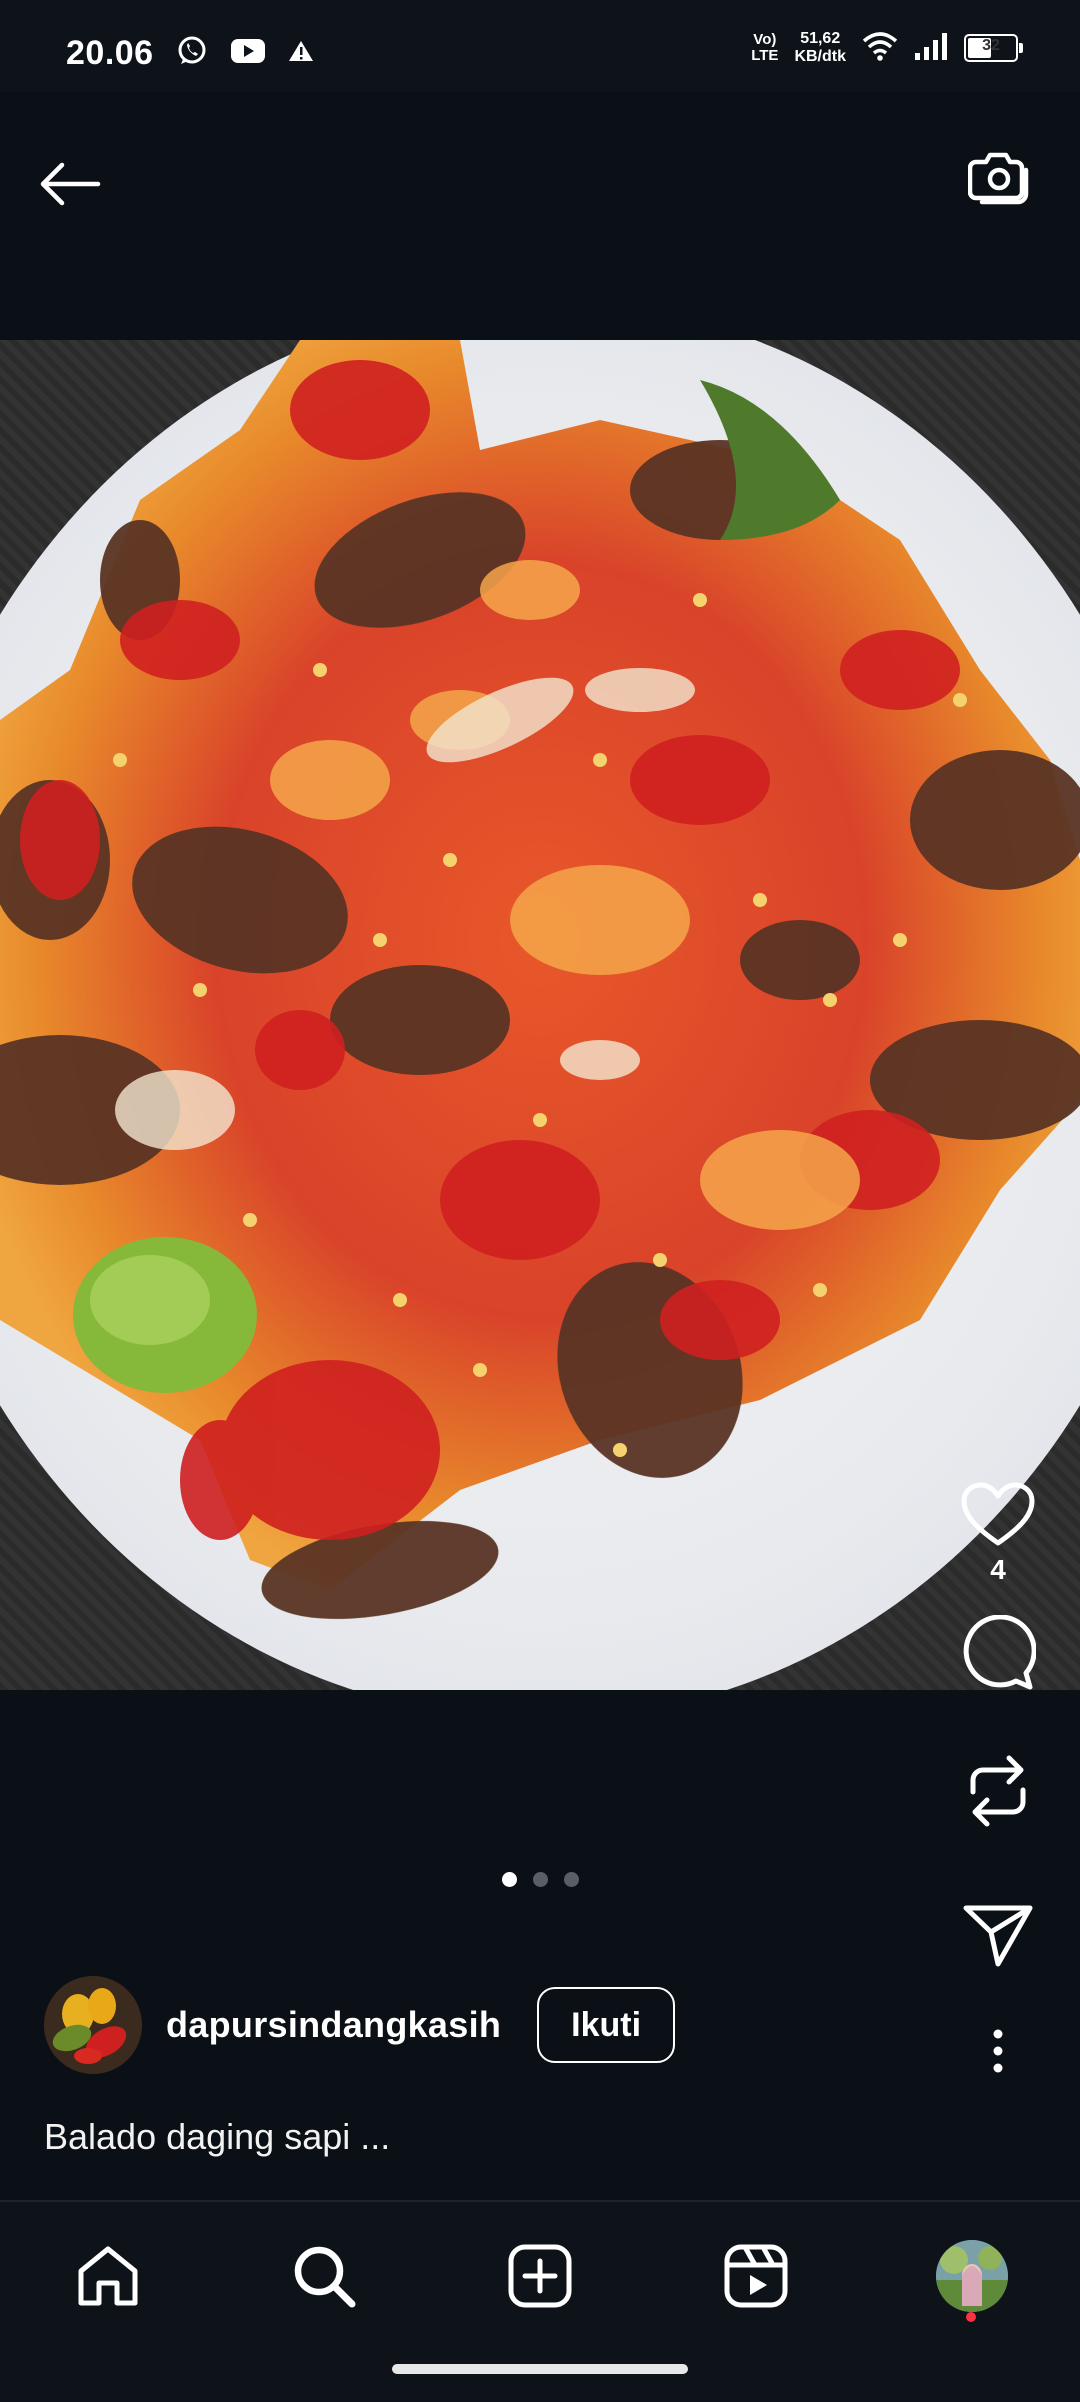 The image size is (1080, 2402). I want to click on repost-button, so click(998, 1791).